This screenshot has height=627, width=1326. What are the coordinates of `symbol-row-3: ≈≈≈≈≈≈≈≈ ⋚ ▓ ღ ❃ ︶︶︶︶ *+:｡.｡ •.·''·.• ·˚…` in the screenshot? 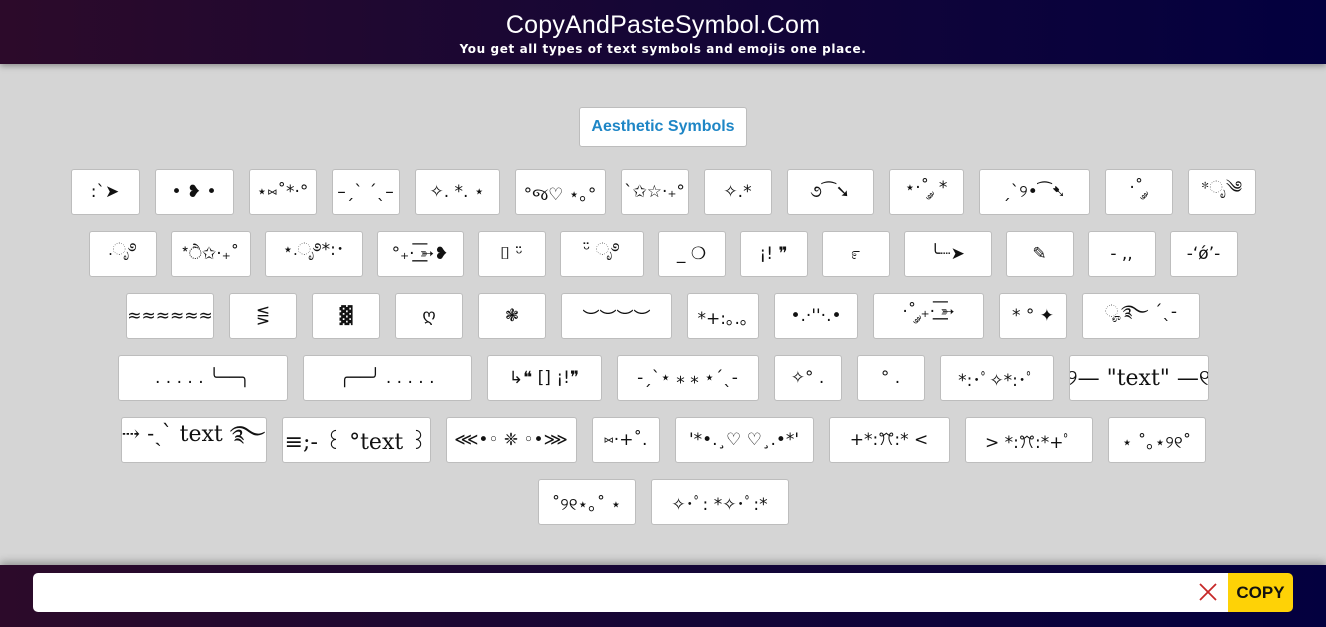 It's located at (663, 316).